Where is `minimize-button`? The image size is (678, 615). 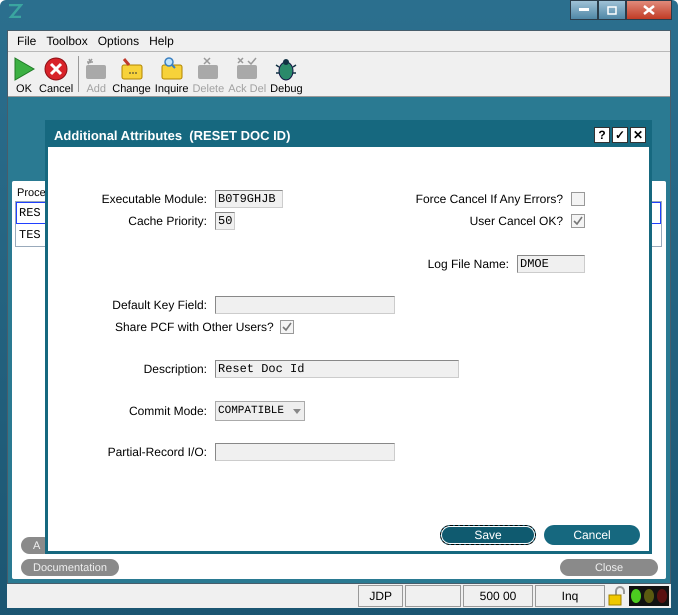 minimize-button is located at coordinates (584, 10).